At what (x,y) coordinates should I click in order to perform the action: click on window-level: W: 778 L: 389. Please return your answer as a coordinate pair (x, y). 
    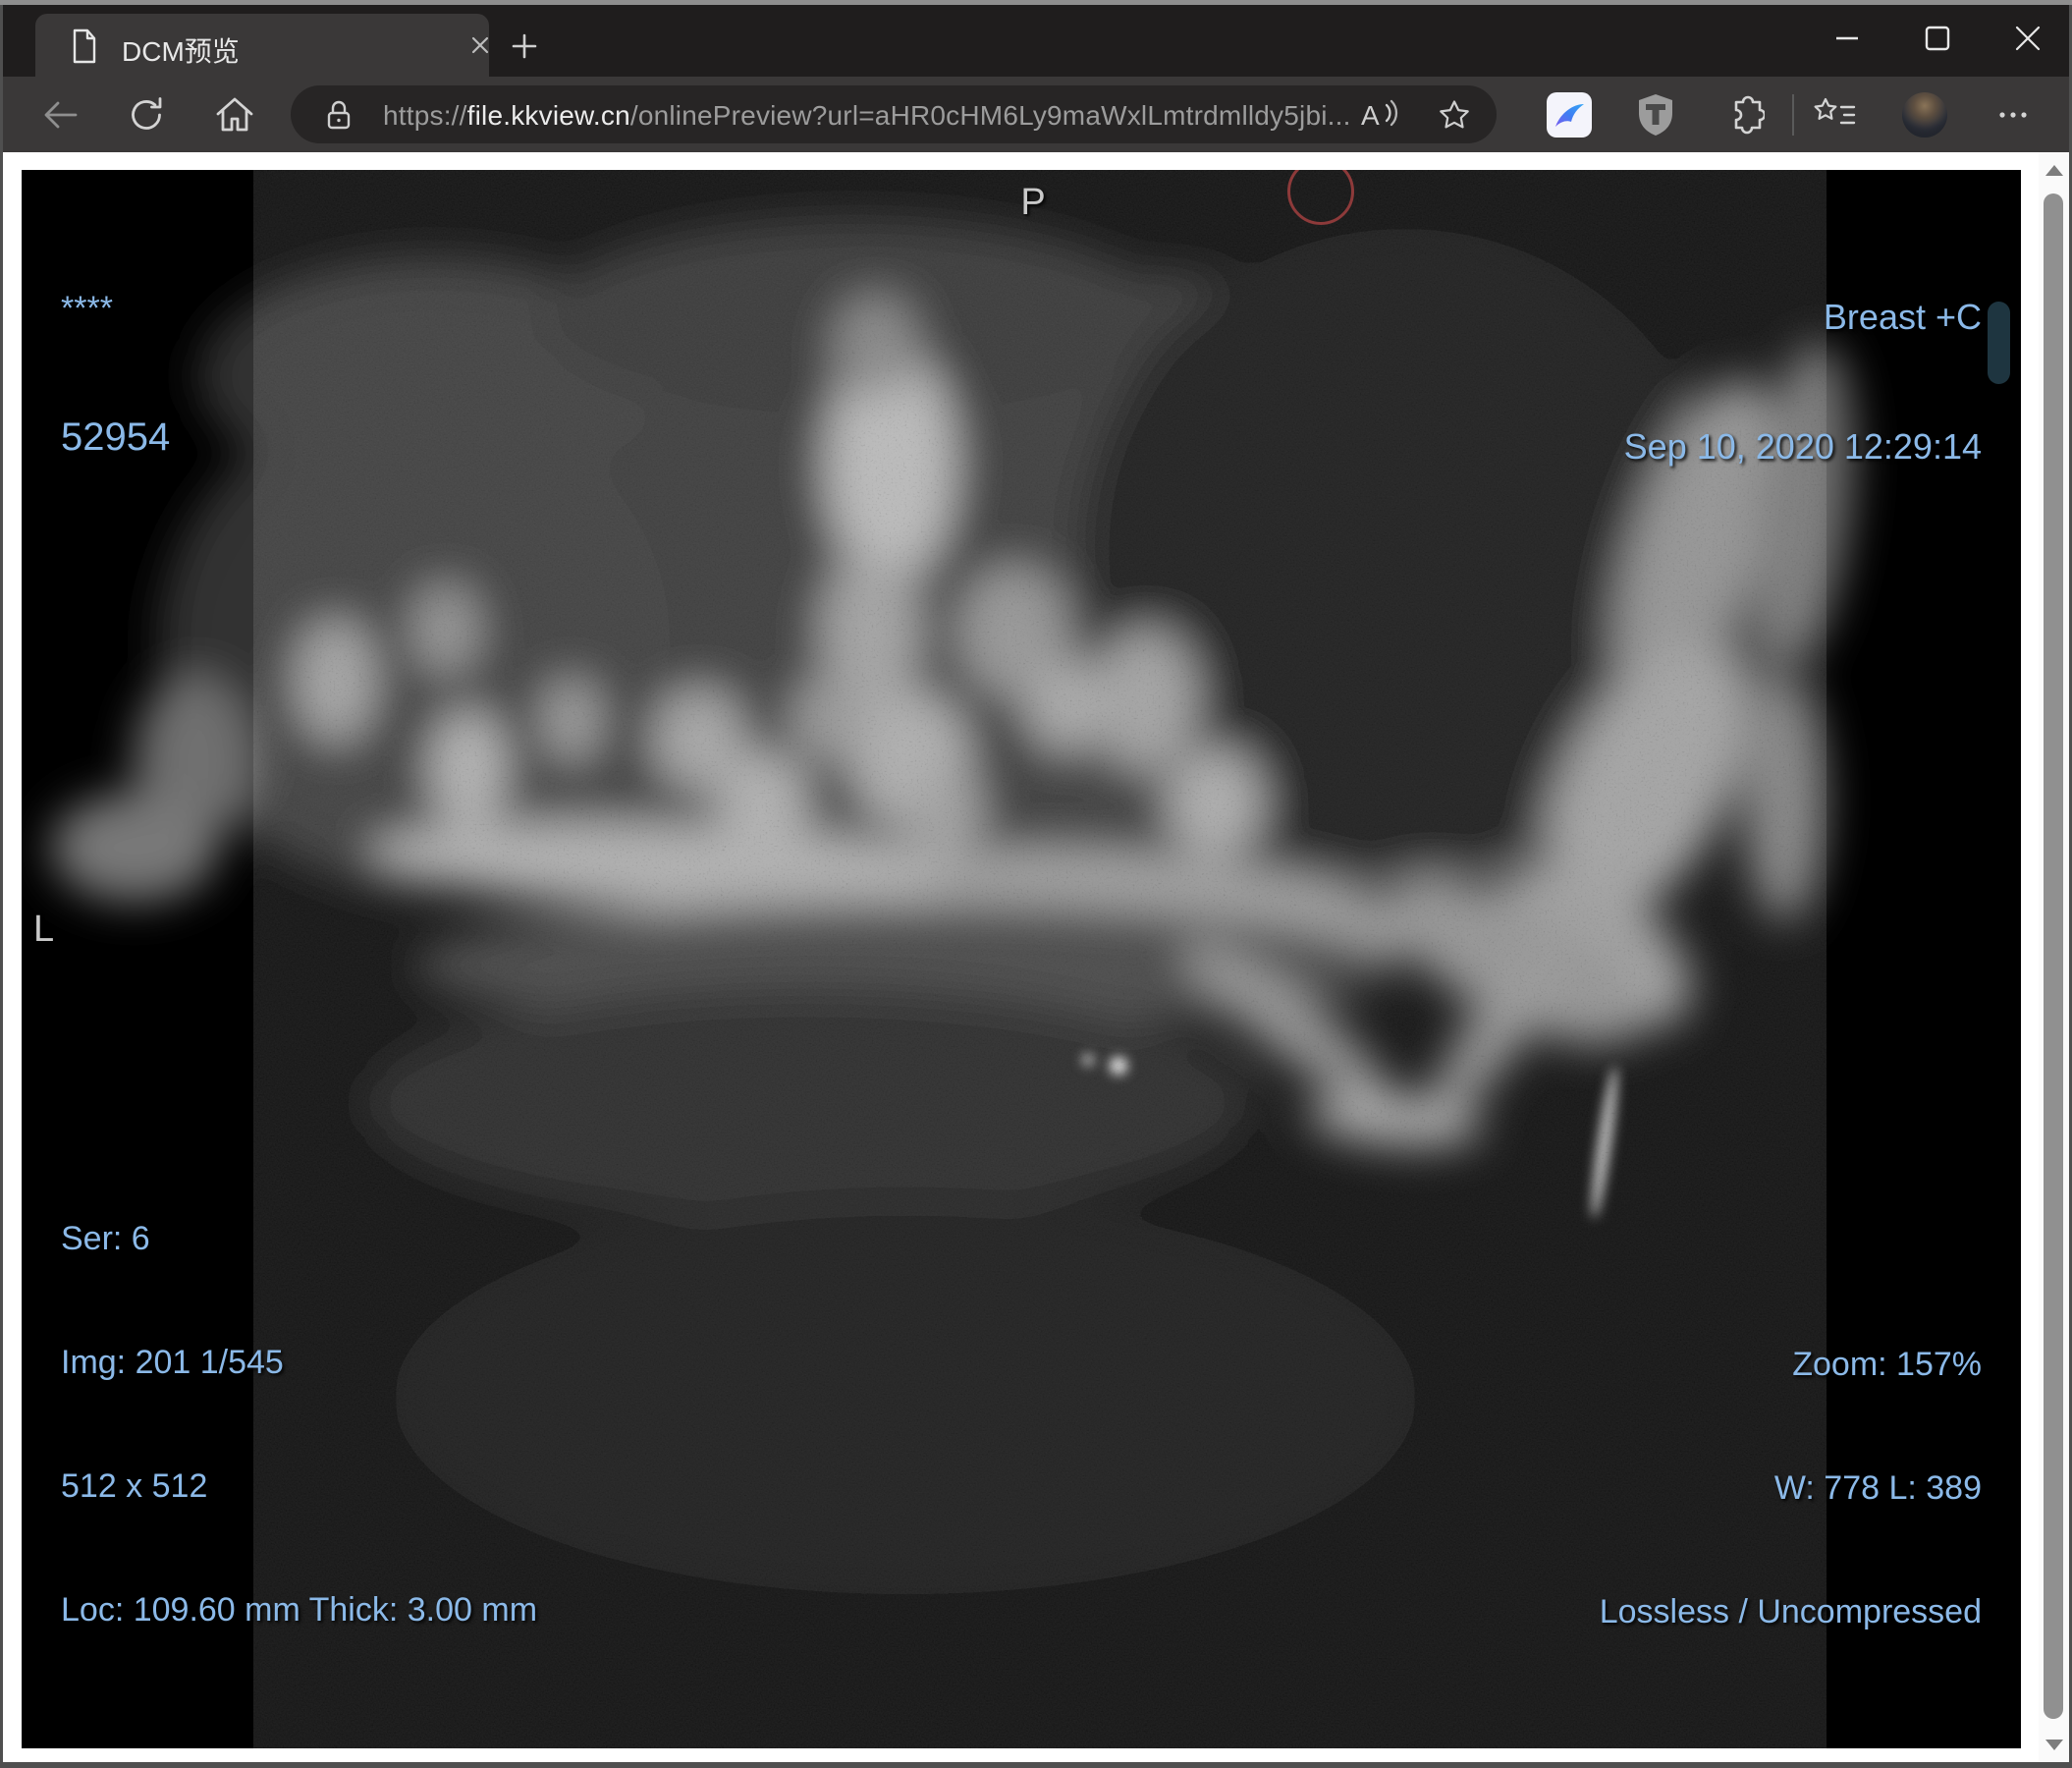
    Looking at the image, I should click on (1878, 1488).